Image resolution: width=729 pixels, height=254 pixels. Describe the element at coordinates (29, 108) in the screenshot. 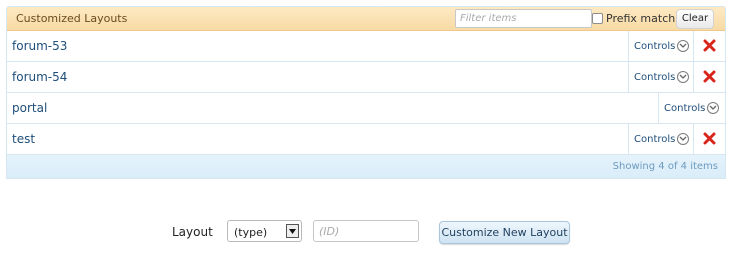

I see `layout-link: portal` at that location.